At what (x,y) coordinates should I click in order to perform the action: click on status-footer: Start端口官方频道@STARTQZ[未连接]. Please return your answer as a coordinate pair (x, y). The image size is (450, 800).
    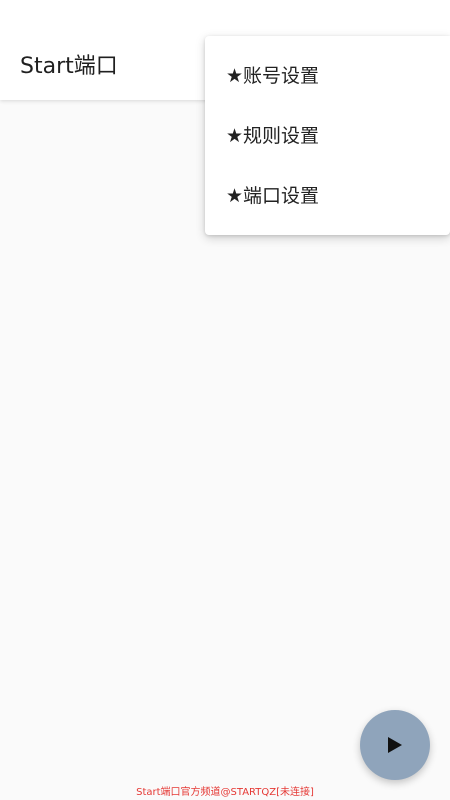
    Looking at the image, I should click on (225, 792).